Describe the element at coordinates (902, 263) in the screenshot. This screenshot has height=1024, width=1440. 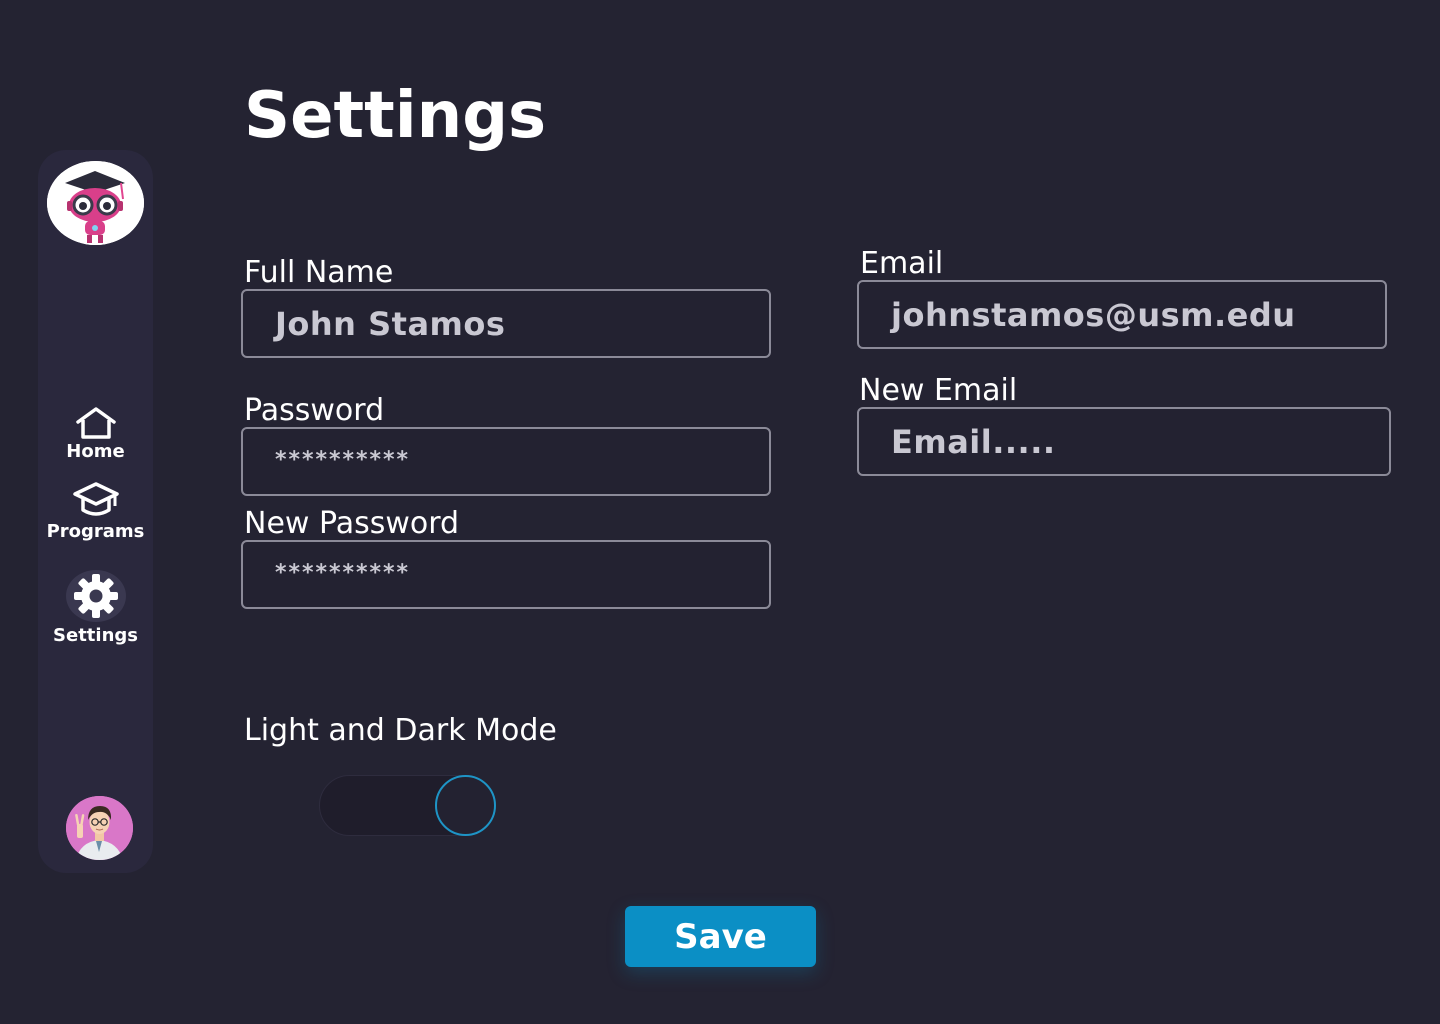
I see `email-label: Email` at that location.